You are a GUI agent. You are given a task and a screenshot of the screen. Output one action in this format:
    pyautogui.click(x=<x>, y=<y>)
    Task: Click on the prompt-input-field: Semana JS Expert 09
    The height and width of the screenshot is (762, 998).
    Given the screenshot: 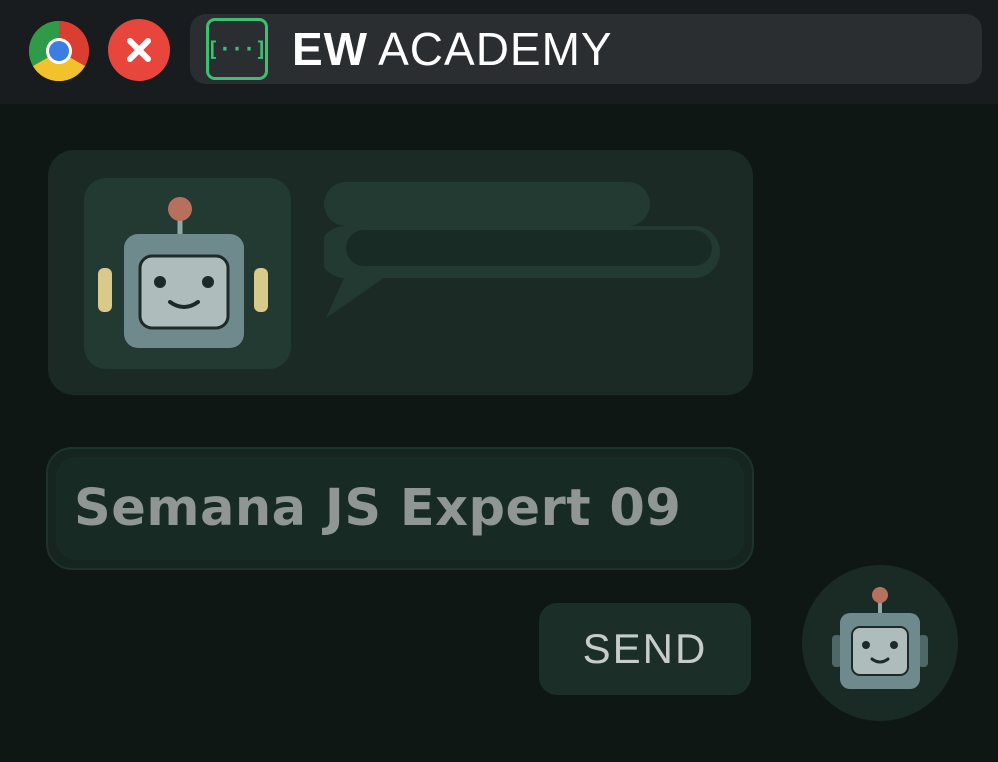 What is the action you would take?
    pyautogui.click(x=400, y=508)
    